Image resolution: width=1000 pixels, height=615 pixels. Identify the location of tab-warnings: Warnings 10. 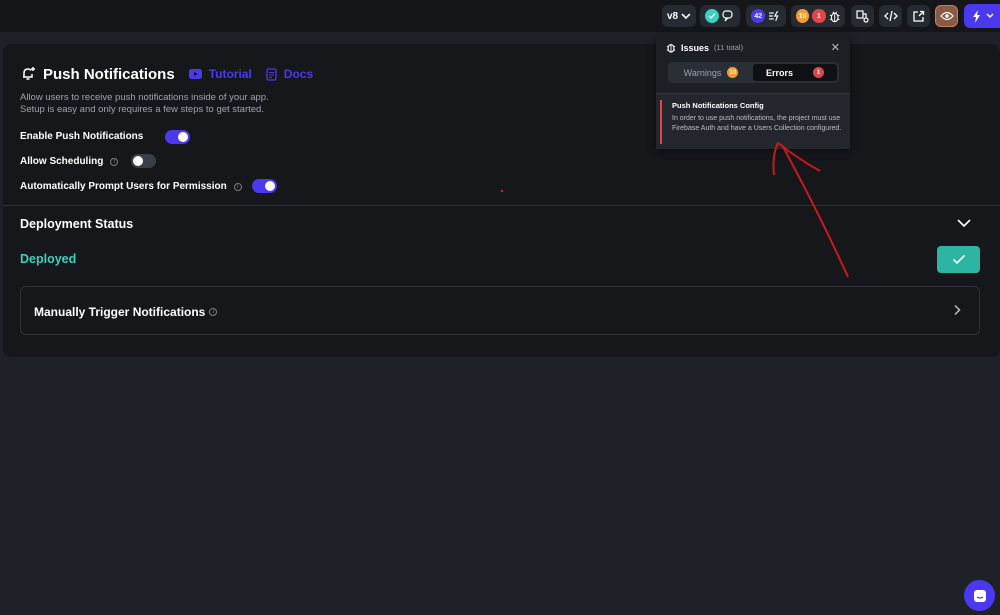
(711, 72).